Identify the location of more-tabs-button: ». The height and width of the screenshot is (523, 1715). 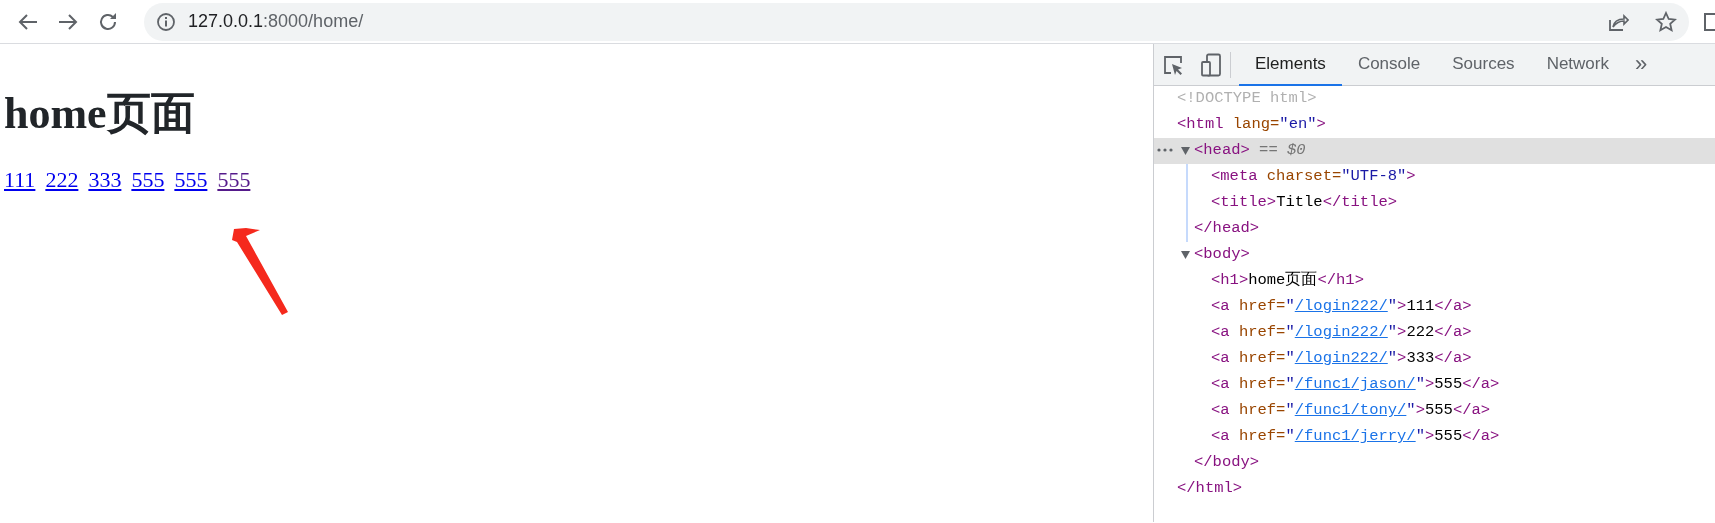
(1641, 64).